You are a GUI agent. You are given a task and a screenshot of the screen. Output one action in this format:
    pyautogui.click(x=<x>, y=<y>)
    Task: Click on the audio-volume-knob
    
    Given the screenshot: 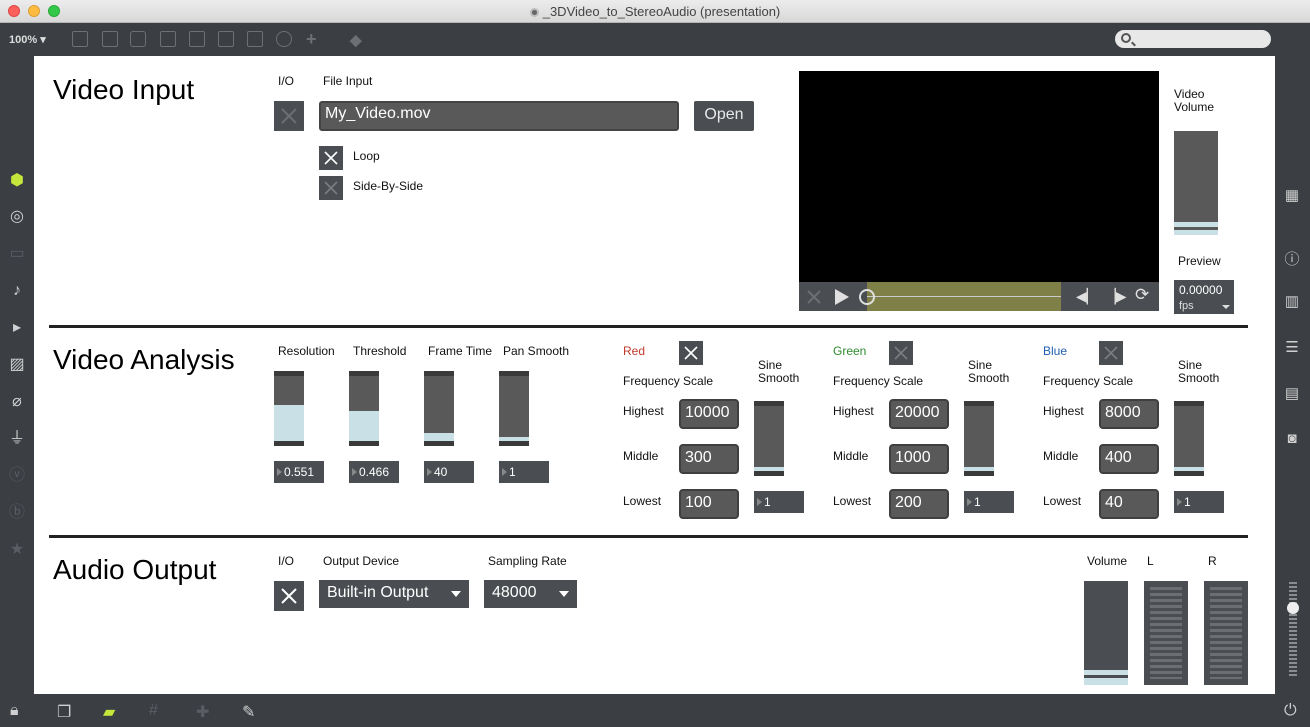 What is the action you would take?
    pyautogui.click(x=1106, y=672)
    